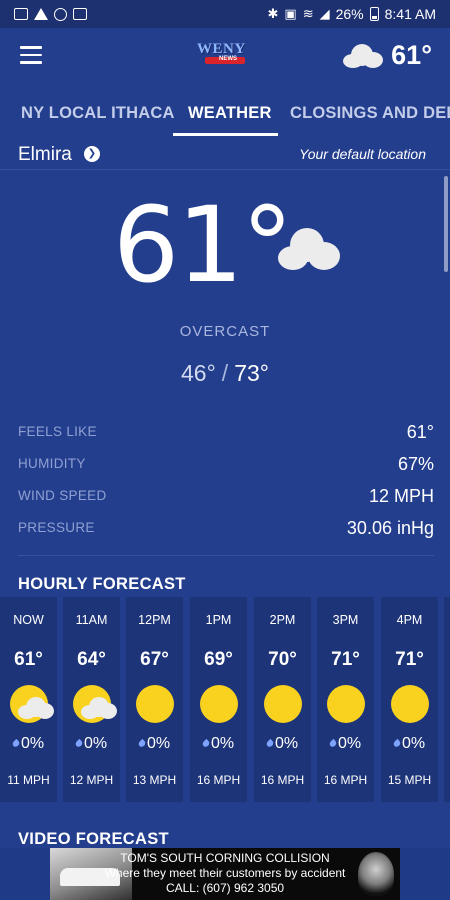 The image size is (450, 900). I want to click on detail-value: 61°, so click(420, 432).